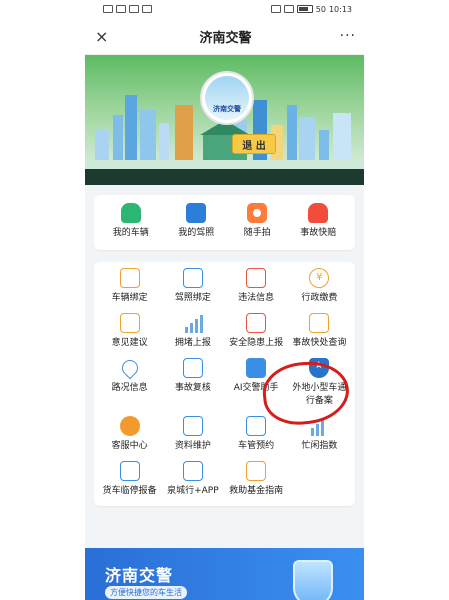 The height and width of the screenshot is (600, 449). I want to click on service-truck-parking: 货车临停报备, so click(129, 479).